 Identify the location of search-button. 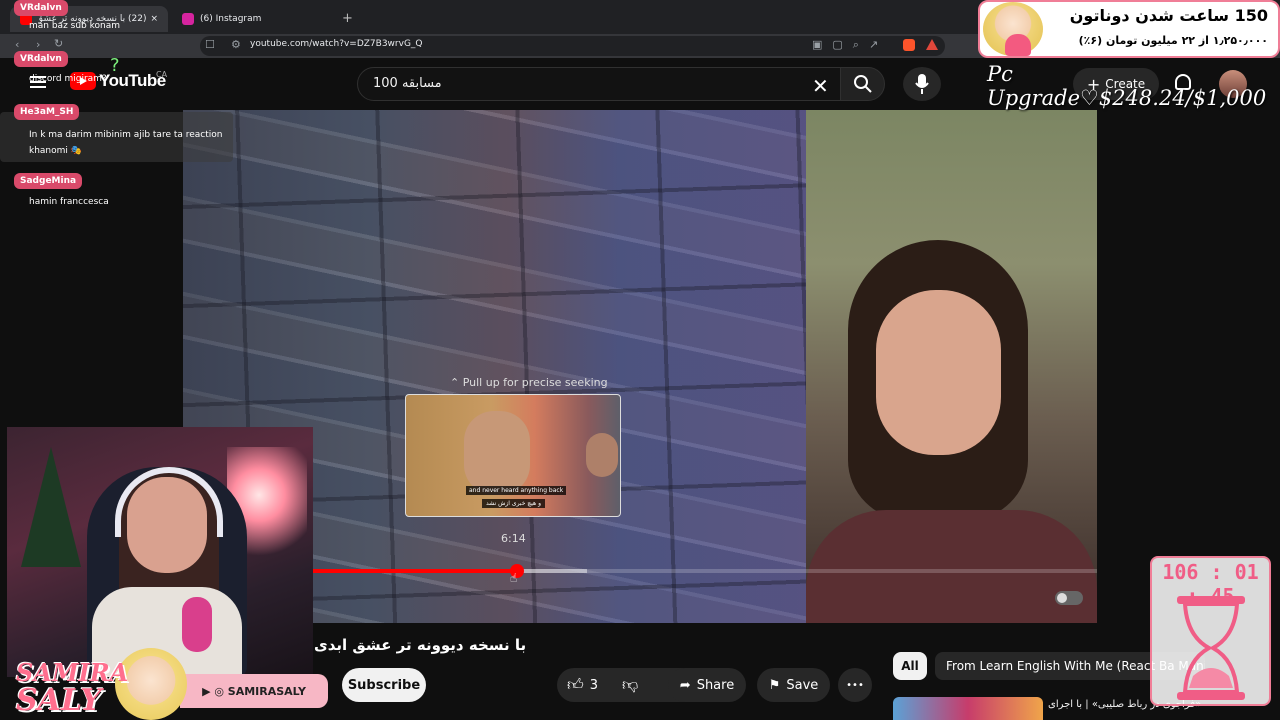
(862, 84).